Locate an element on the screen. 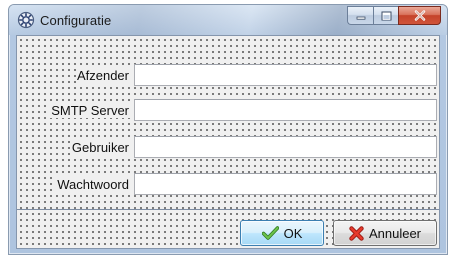  gebruiker-label: Gebruiker is located at coordinates (100, 147).